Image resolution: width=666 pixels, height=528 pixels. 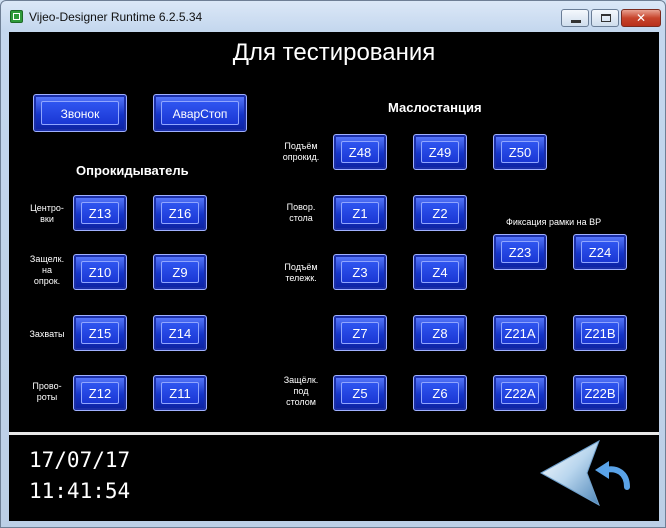 I want to click on z22b-button: Z22B, so click(x=600, y=393).